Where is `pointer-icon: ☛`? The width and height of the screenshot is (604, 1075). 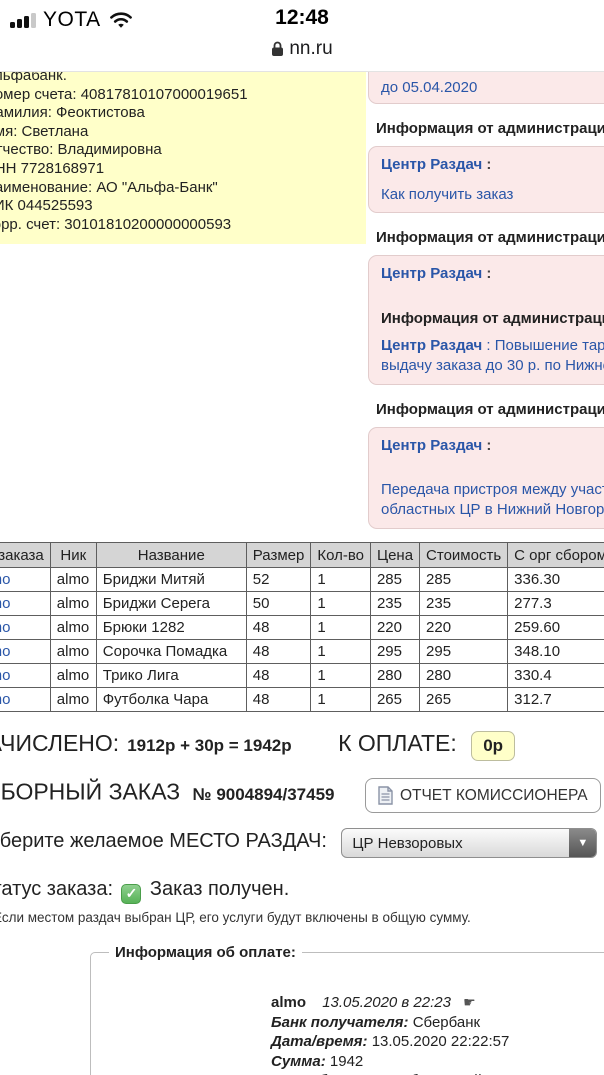 pointer-icon: ☛ is located at coordinates (469, 1002).